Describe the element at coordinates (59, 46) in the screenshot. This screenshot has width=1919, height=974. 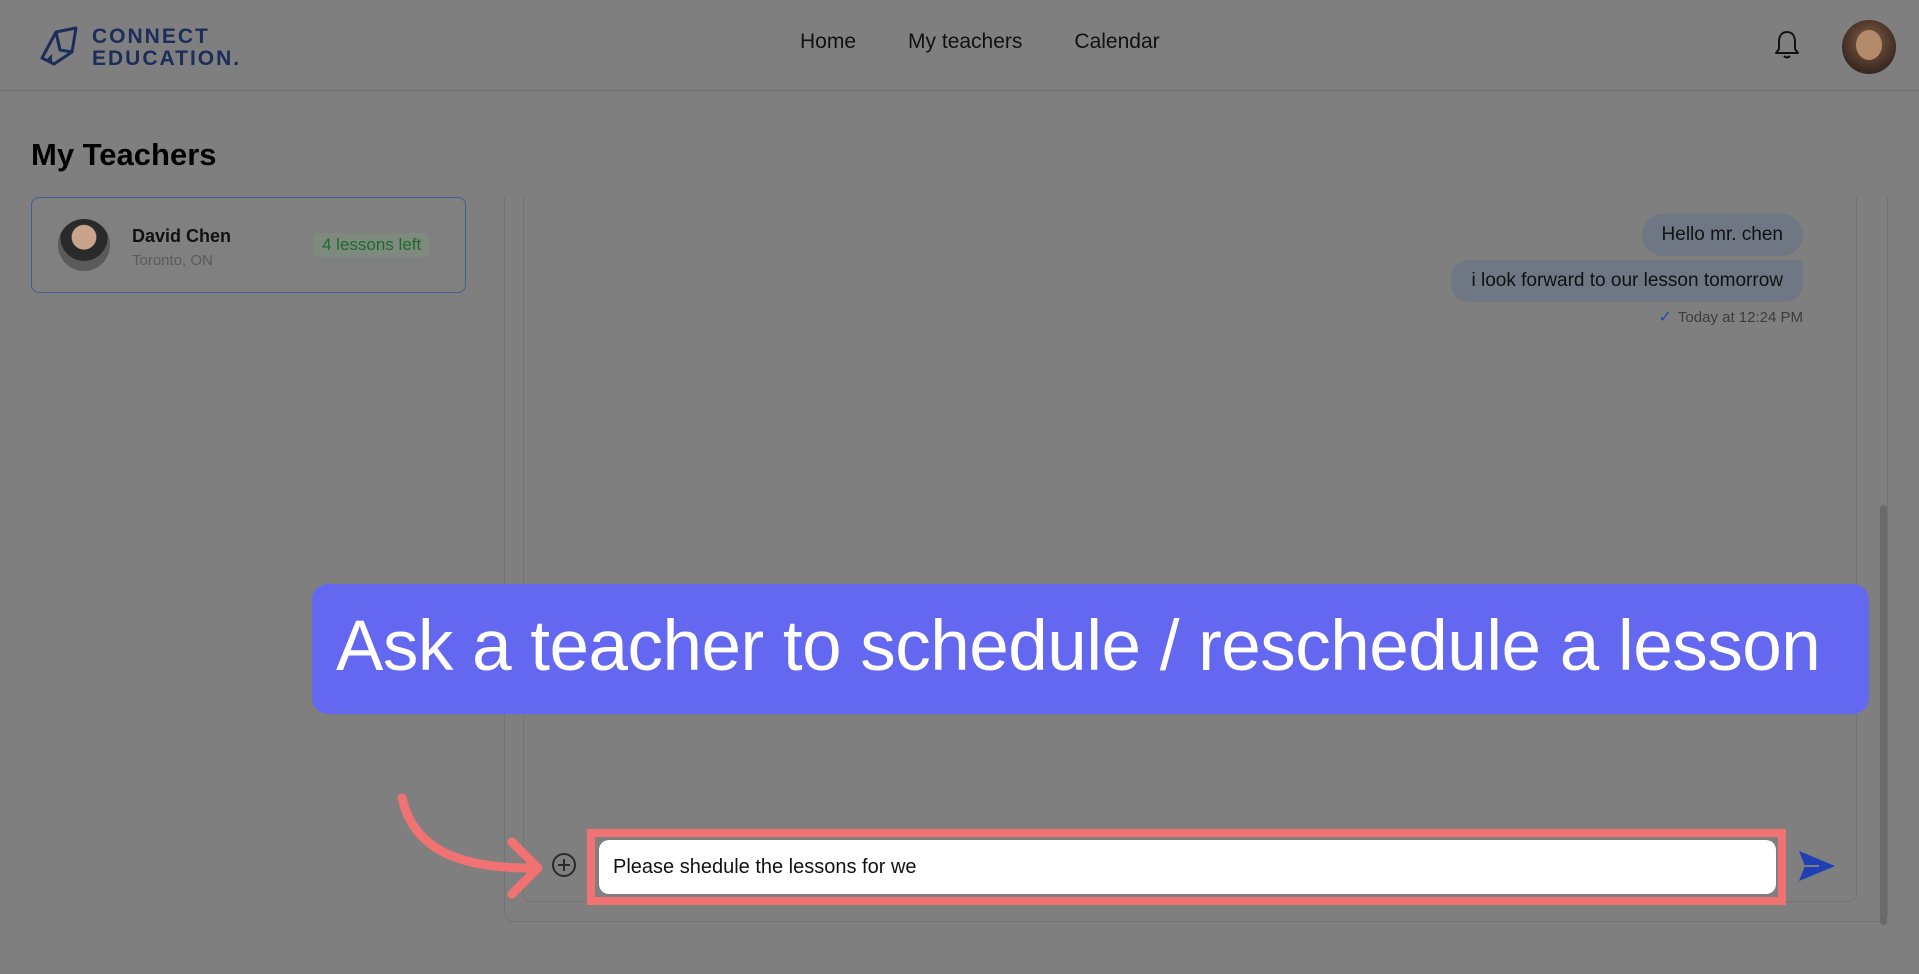
I see `logo-mark-icon` at that location.